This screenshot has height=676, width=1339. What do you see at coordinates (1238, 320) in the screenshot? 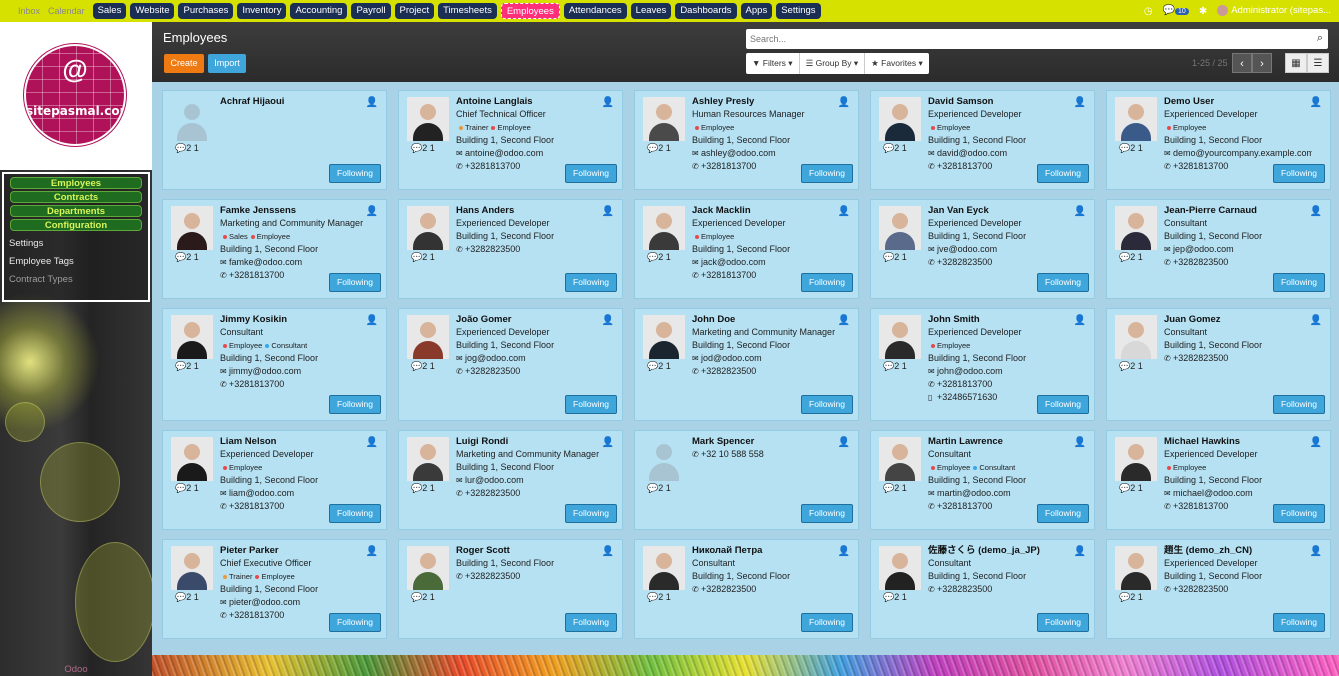
I see `employee-name: Juan Gomez` at bounding box center [1238, 320].